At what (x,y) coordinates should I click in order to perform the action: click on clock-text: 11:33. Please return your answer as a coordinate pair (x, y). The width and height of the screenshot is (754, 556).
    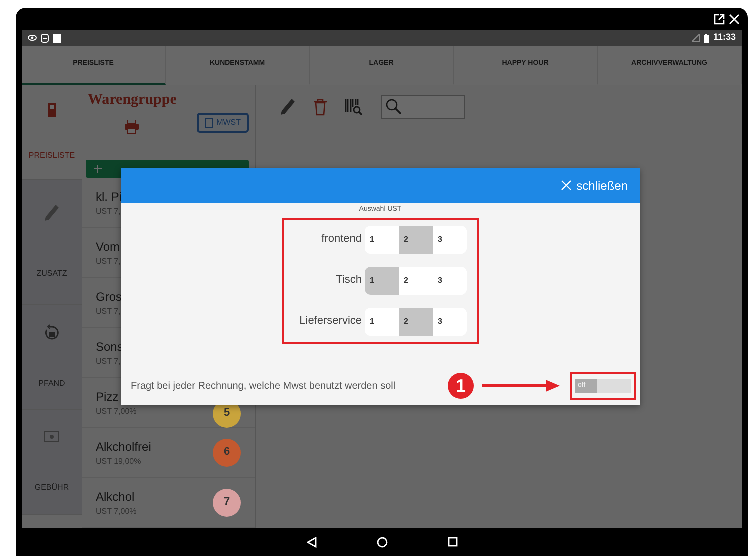
    Looking at the image, I should click on (724, 37).